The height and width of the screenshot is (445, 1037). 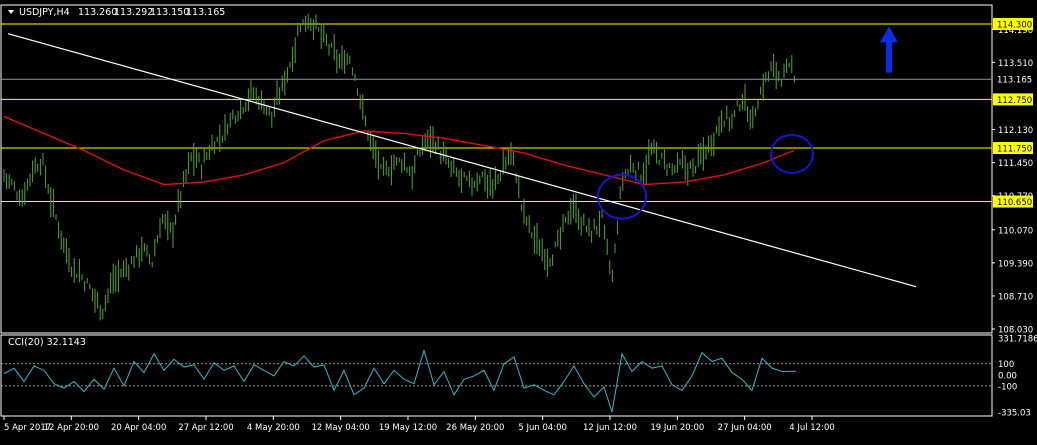 I want to click on cci-y-tick-label: 0.00, so click(x=1007, y=376).